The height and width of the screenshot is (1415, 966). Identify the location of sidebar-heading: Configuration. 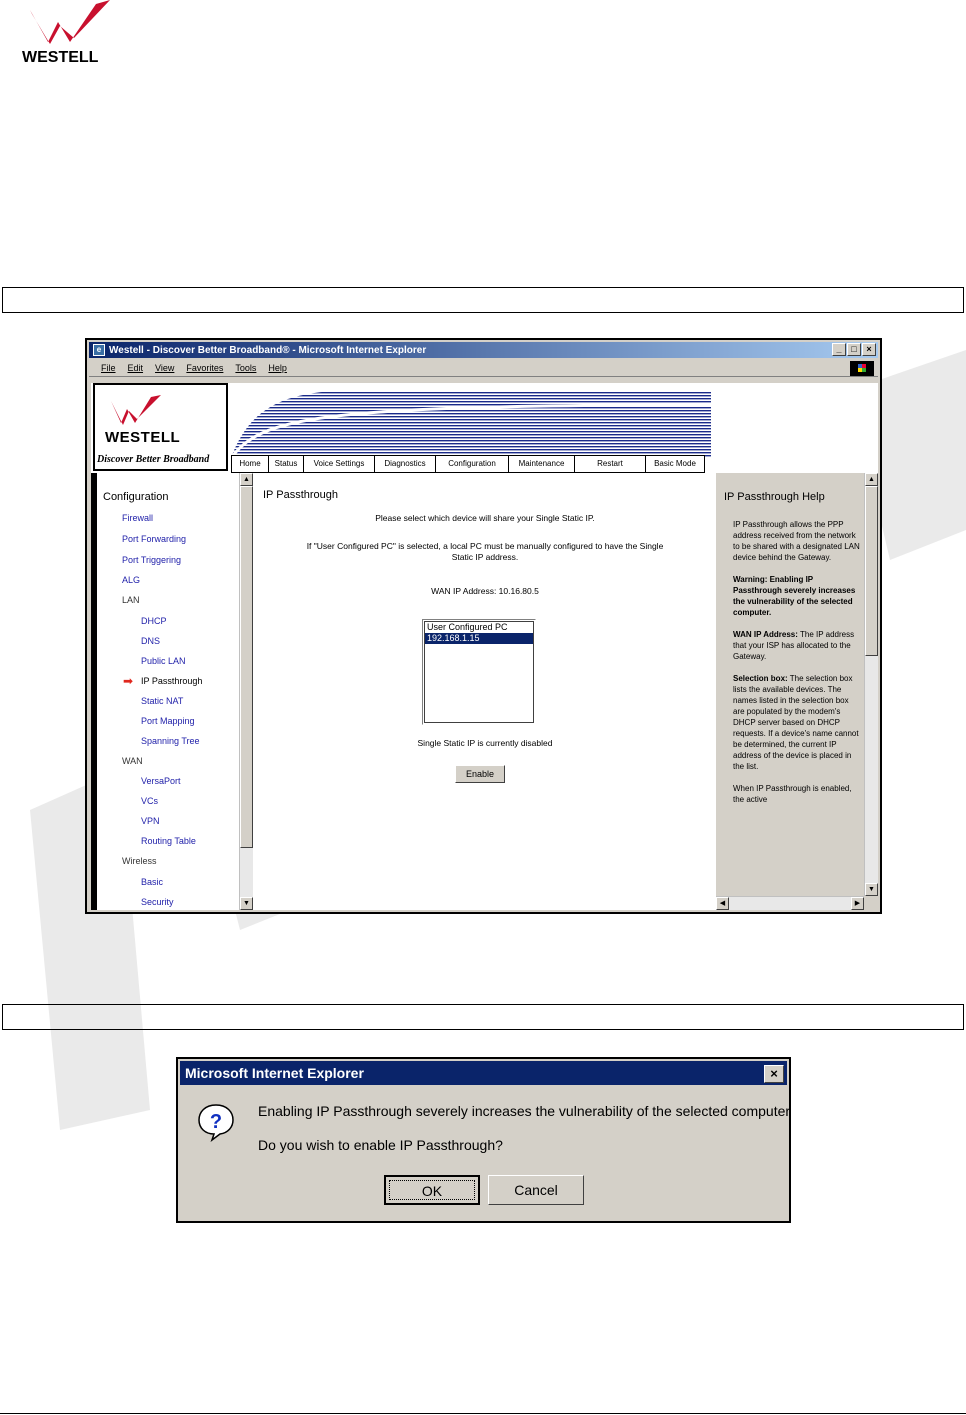
(136, 497).